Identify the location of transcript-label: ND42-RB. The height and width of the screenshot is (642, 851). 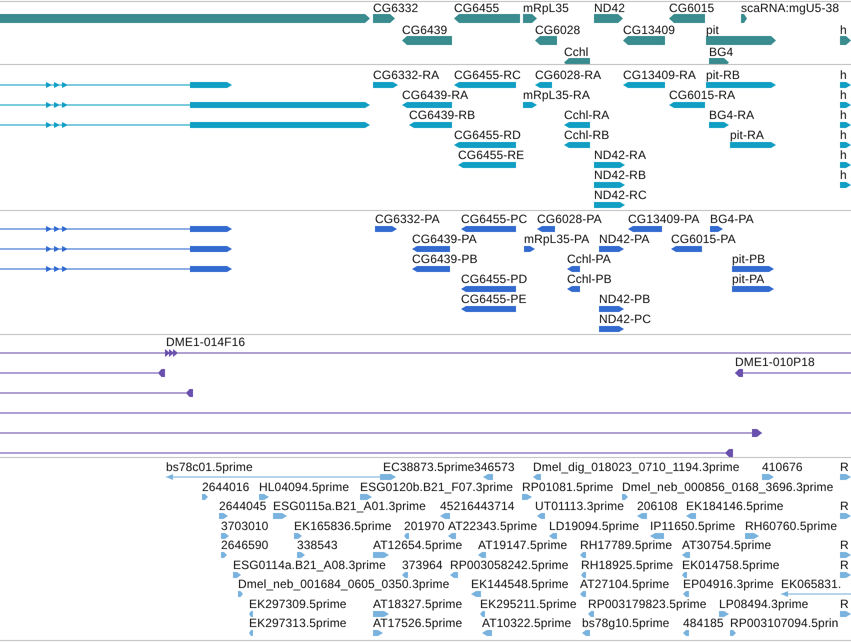
(620, 175).